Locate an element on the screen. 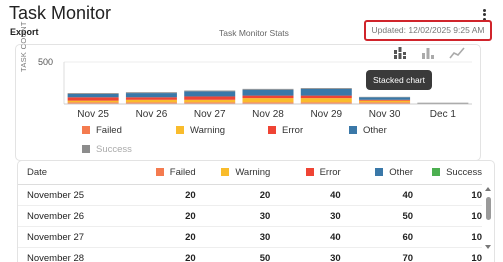  col-other-swatch is located at coordinates (379, 172).